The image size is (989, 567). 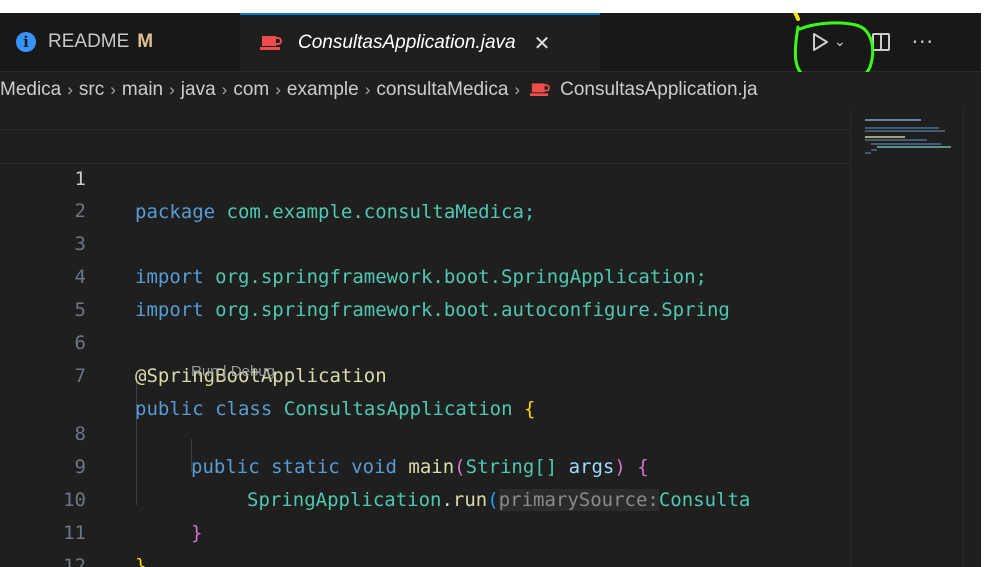 What do you see at coordinates (867, 42) in the screenshot?
I see `editor-actions: ⌄ ···` at bounding box center [867, 42].